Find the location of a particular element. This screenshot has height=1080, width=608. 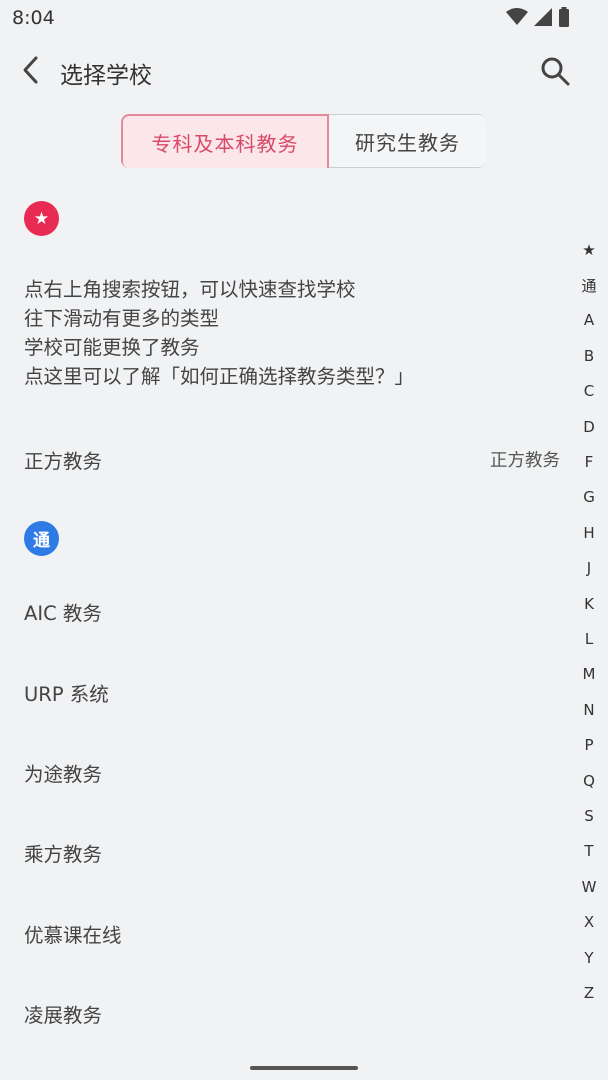

page-title: 选择学校 is located at coordinates (106, 76).